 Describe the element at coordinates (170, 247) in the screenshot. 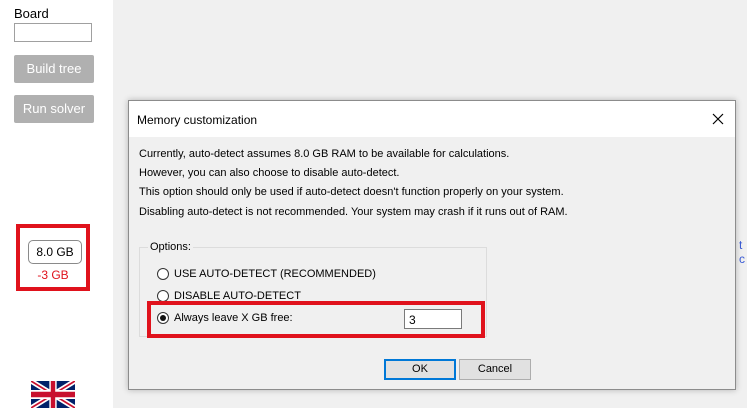

I see `options-label: Options:` at that location.